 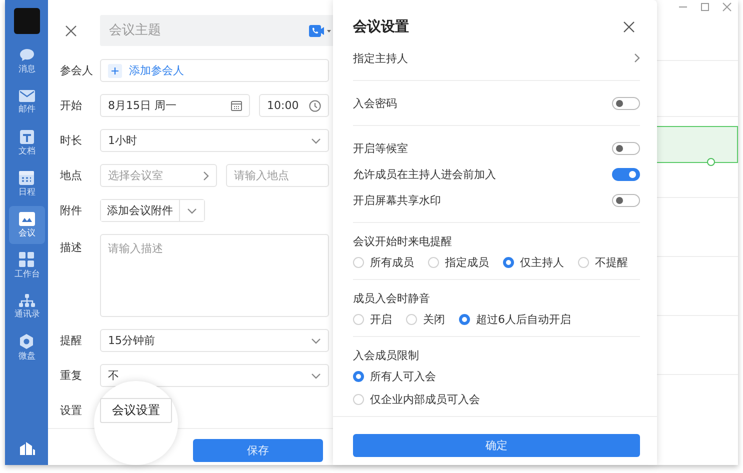 What do you see at coordinates (71, 210) in the screenshot?
I see `field-label: 附件` at bounding box center [71, 210].